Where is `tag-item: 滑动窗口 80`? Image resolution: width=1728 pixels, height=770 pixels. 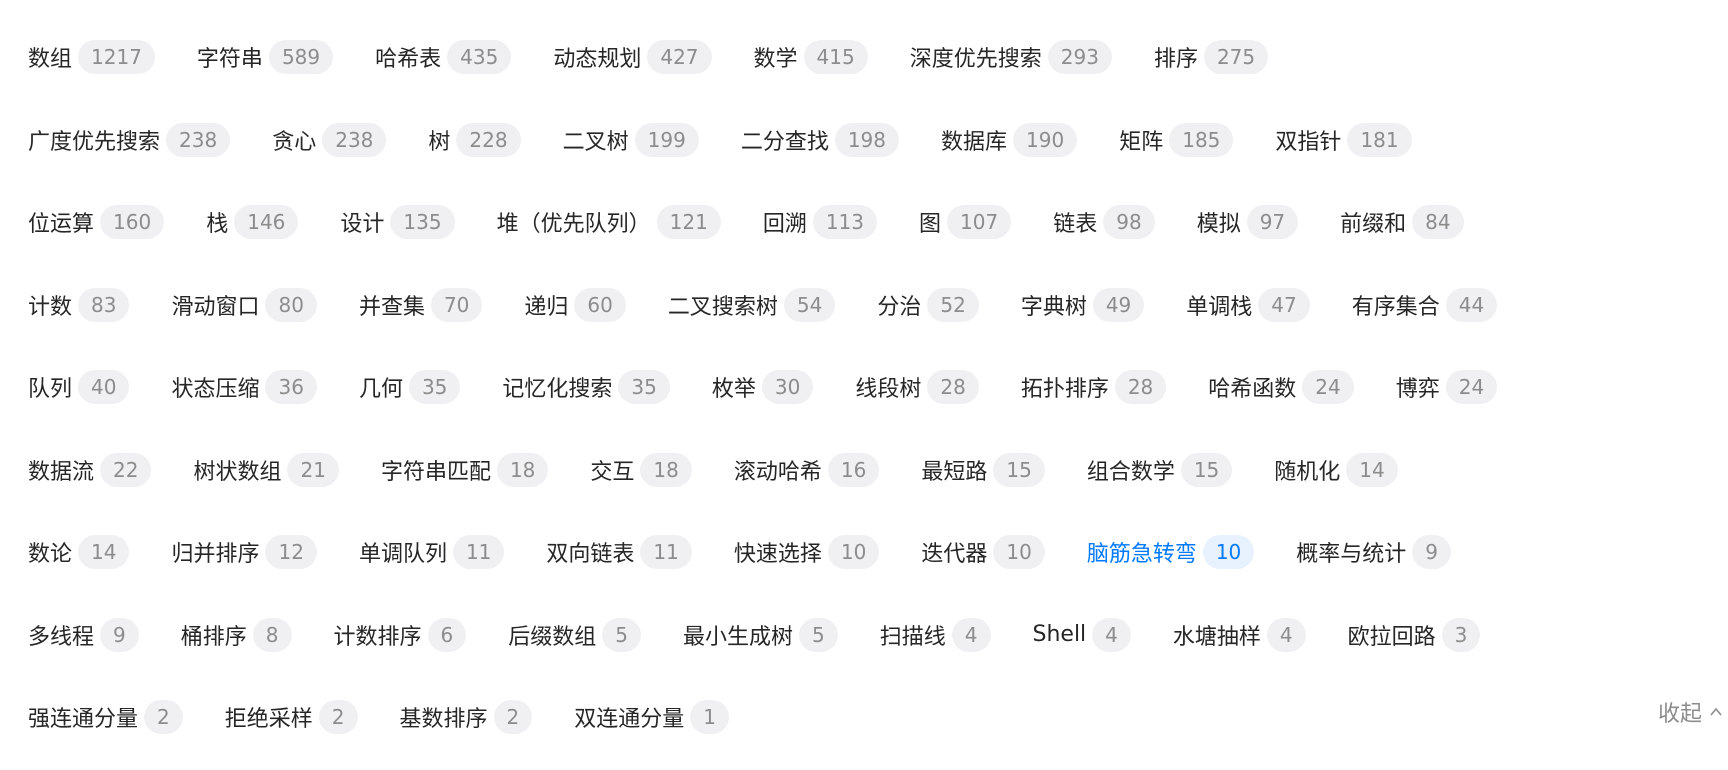
tag-item: 滑动窗口 80 is located at coordinates (244, 304).